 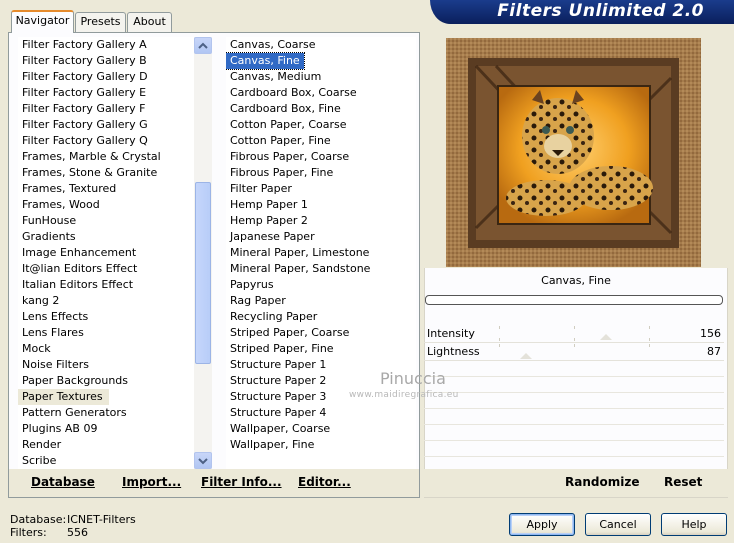 What do you see at coordinates (269, 220) in the screenshot?
I see `list-item-label: Hemp Paper 2` at bounding box center [269, 220].